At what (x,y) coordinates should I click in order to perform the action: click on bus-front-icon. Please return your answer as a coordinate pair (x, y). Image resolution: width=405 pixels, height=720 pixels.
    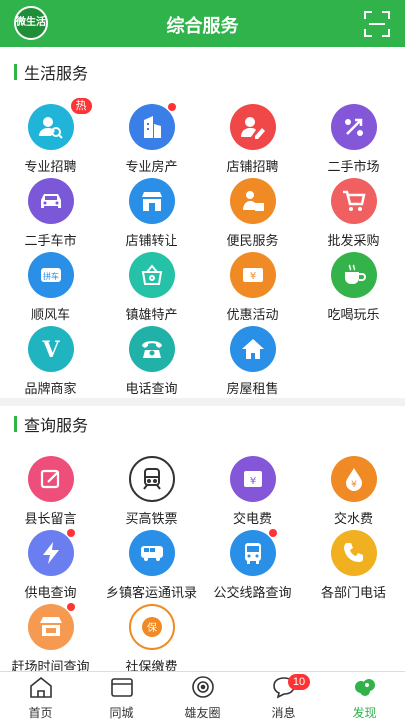
    Looking at the image, I should click on (253, 552).